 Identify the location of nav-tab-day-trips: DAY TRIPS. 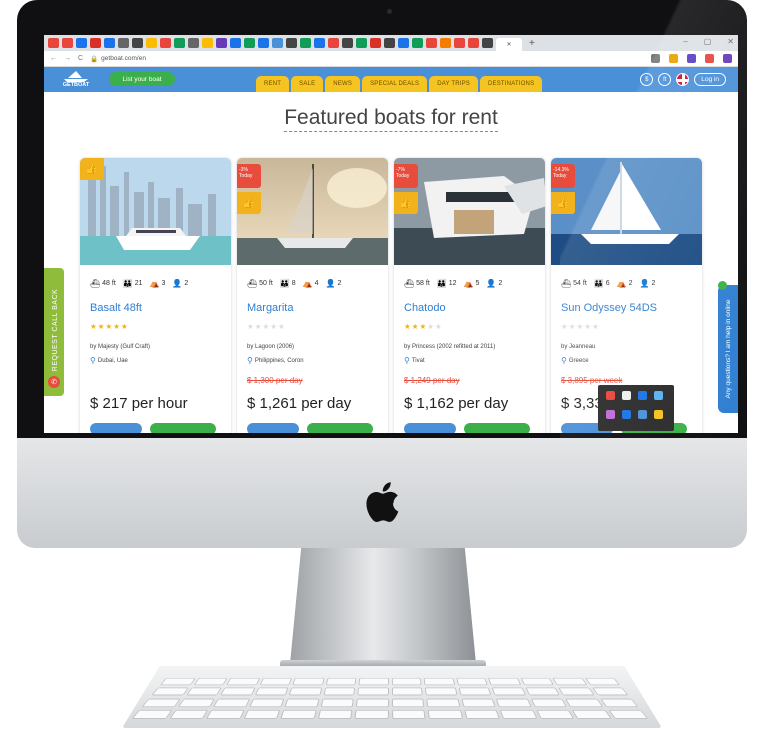
(453, 84).